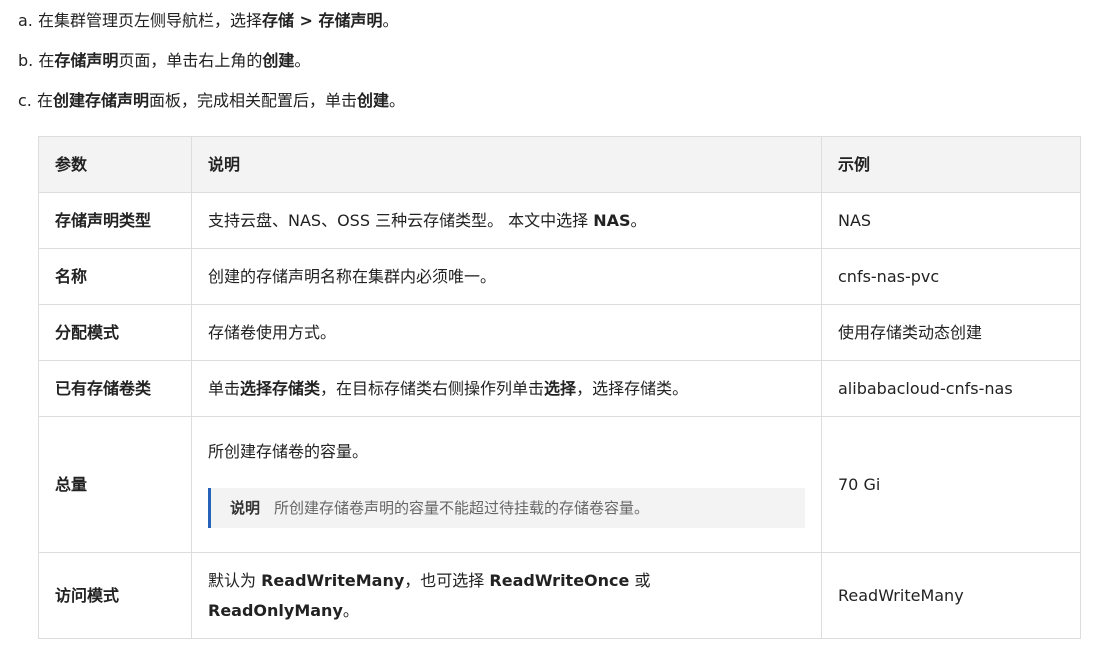  I want to click on table-row: 分配模式 存储卷使用方式。 使用存储类动态创建, so click(559, 332).